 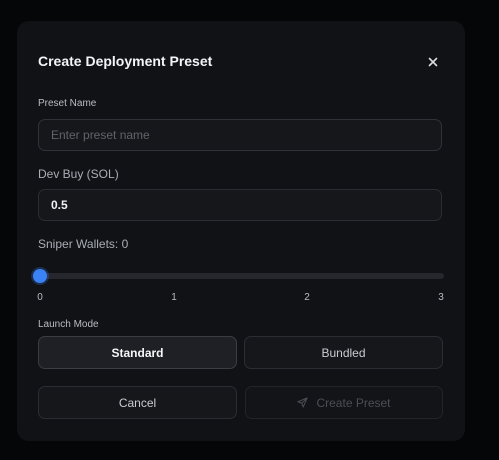 I want to click on cancel-label: Cancel, so click(x=137, y=402).